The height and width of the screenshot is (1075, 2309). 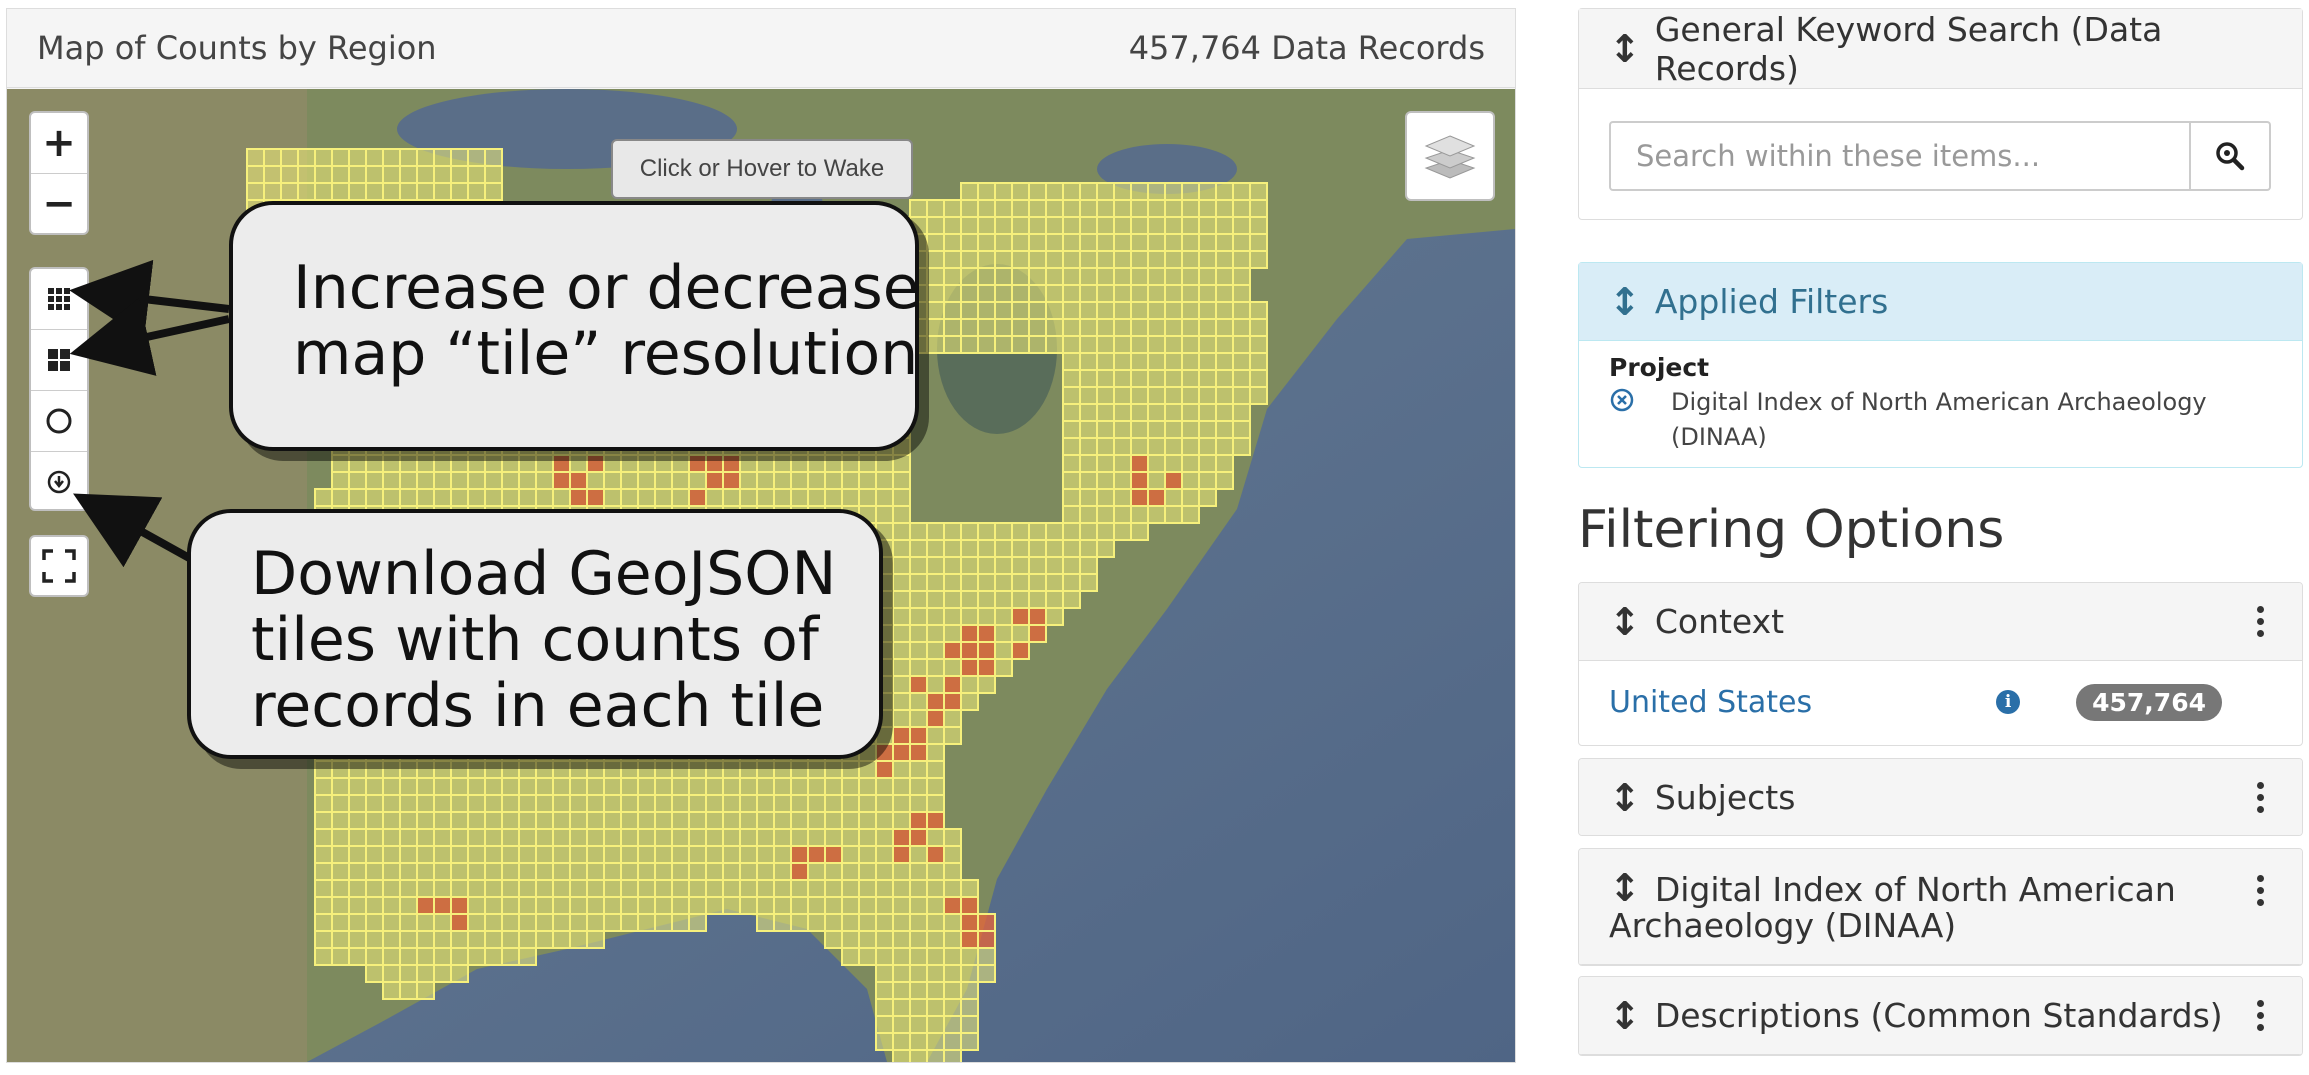 I want to click on search-input, so click(x=1900, y=156).